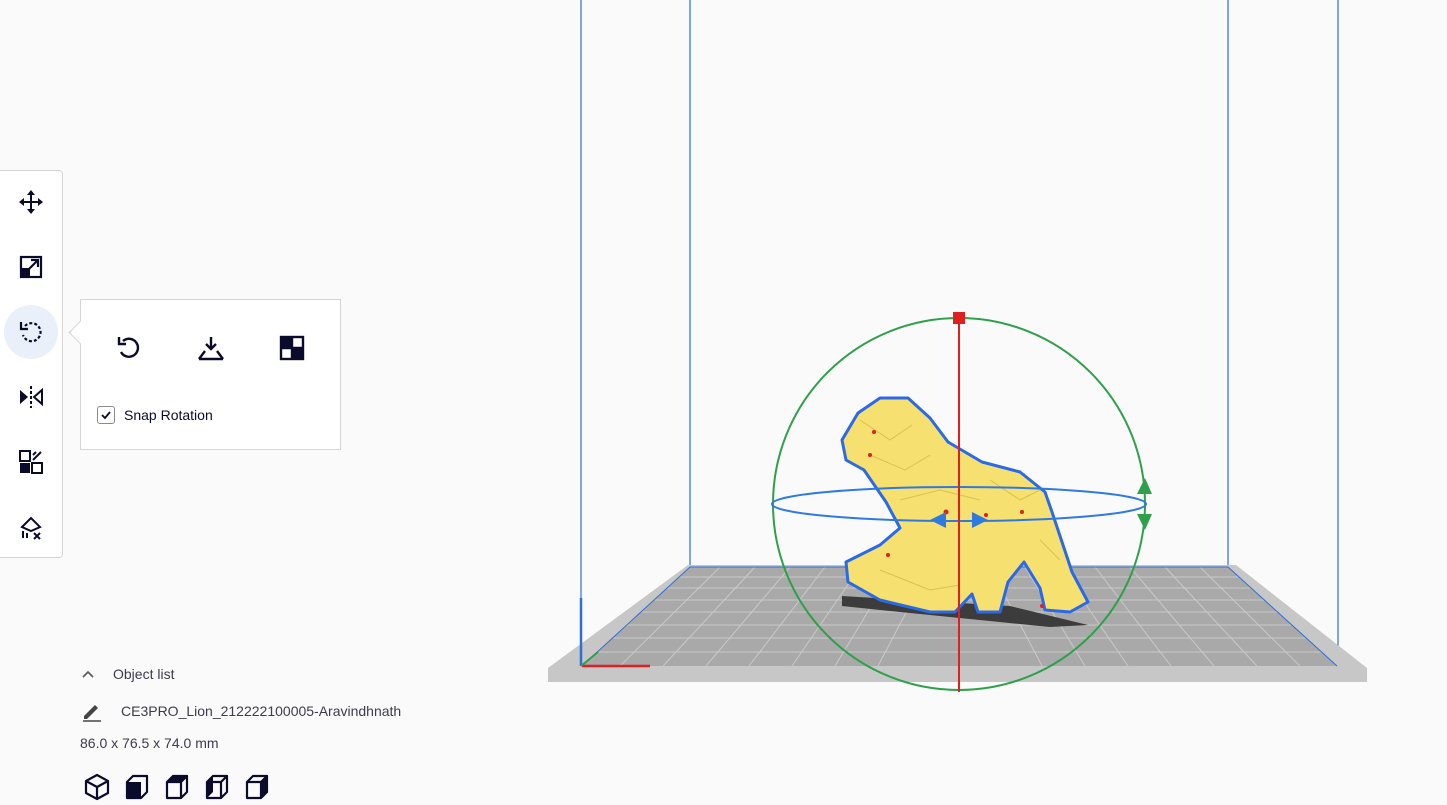  I want to click on snap-rotation-option: Snap Rotation, so click(155, 415).